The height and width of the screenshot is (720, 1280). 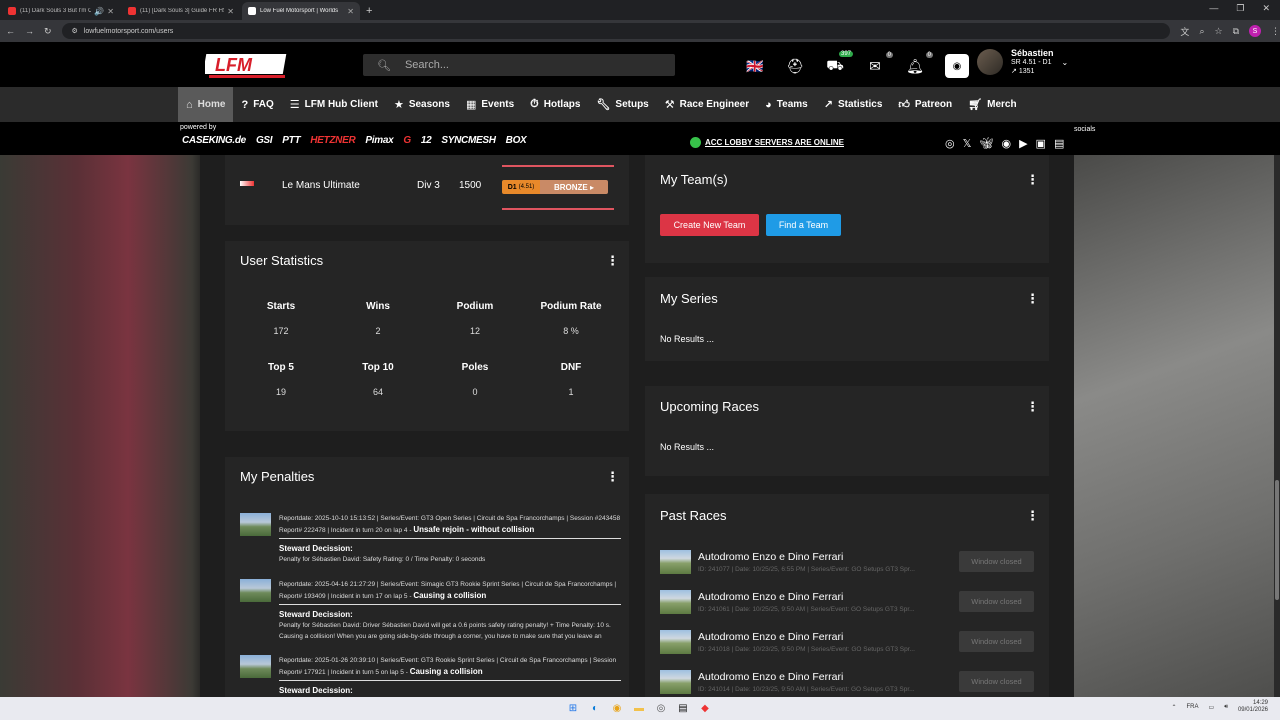 I want to click on sponsor-syncmesh-logo: SYNCMESH, so click(x=468, y=140).